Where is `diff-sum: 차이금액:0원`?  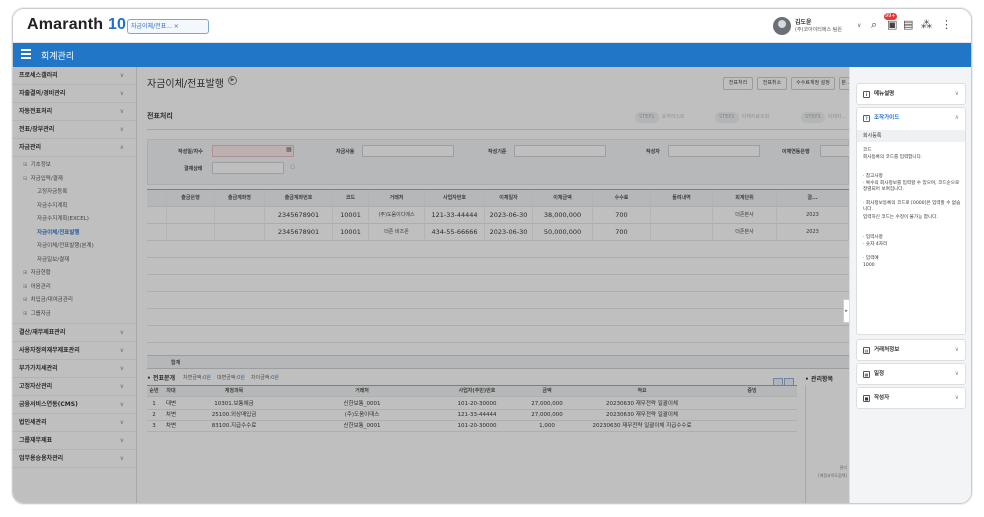
diff-sum: 차이금액:0원 is located at coordinates (265, 378).